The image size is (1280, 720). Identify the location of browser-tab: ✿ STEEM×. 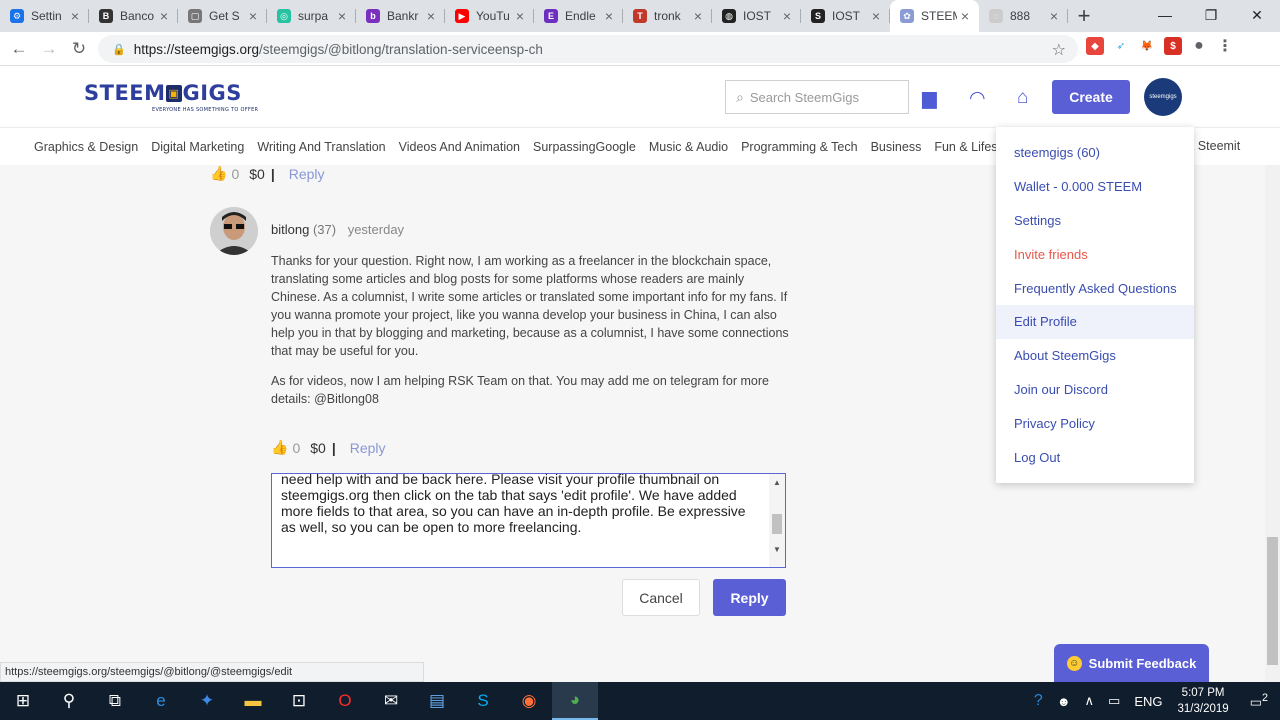
(934, 16).